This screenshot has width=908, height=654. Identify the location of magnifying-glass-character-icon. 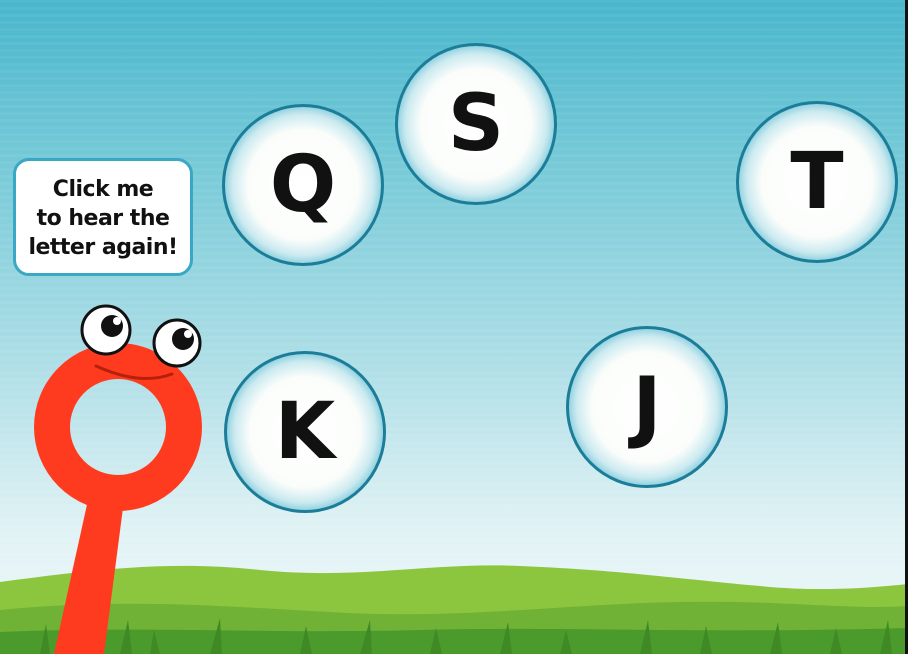
(110, 472).